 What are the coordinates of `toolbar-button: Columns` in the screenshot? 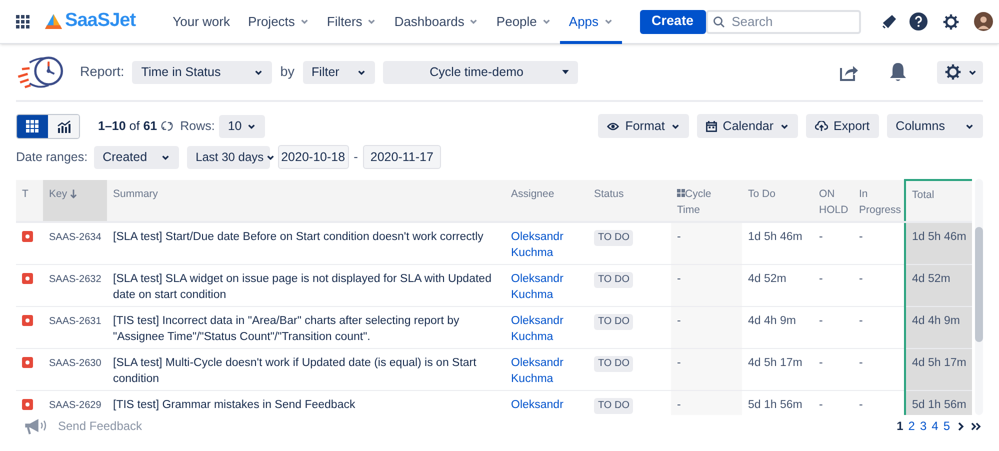 It's located at (934, 126).